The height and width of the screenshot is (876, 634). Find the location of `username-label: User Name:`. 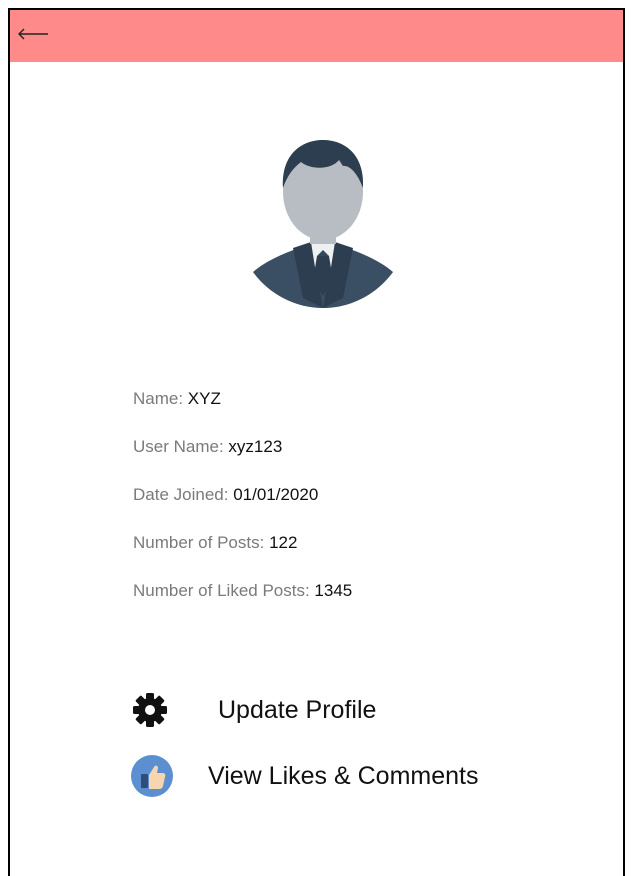

username-label: User Name: is located at coordinates (181, 446).